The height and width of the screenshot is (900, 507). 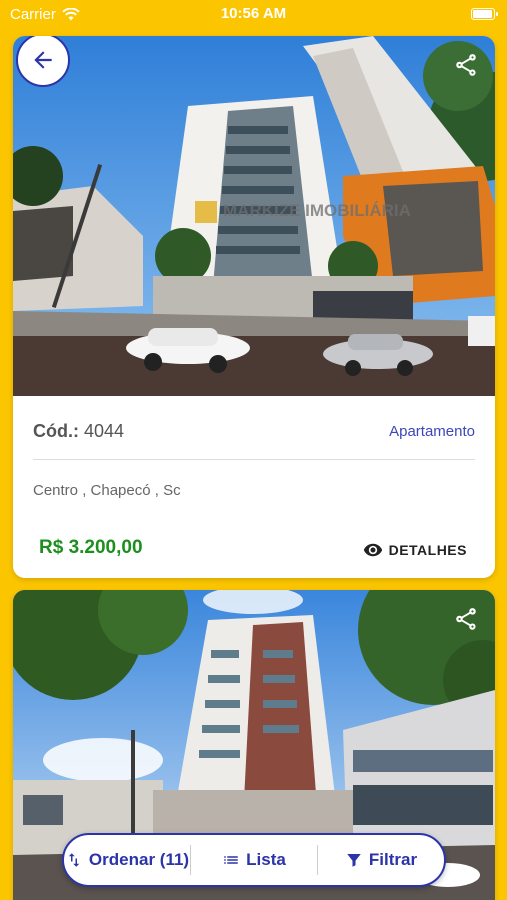 I want to click on sort-label: Ordenar (11), so click(x=139, y=859).